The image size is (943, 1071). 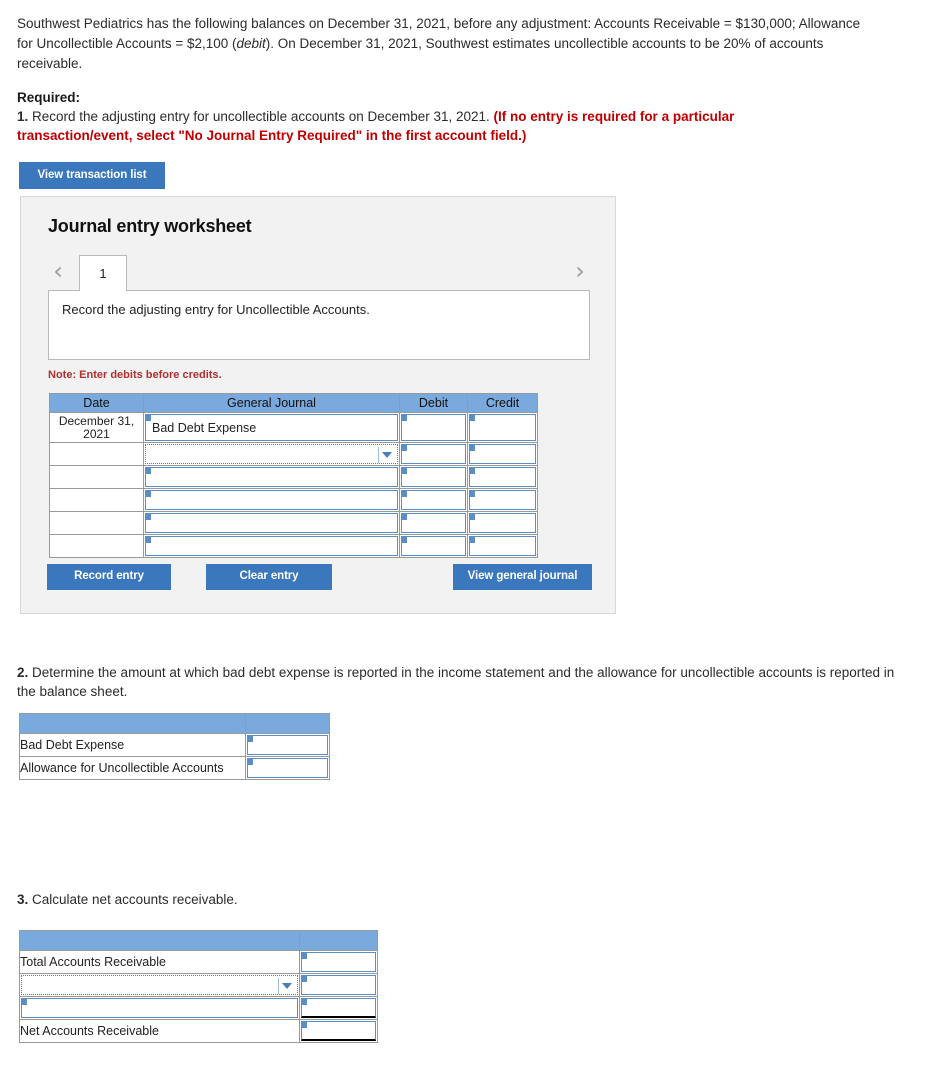 I want to click on q3-header-value, so click(x=338, y=940).